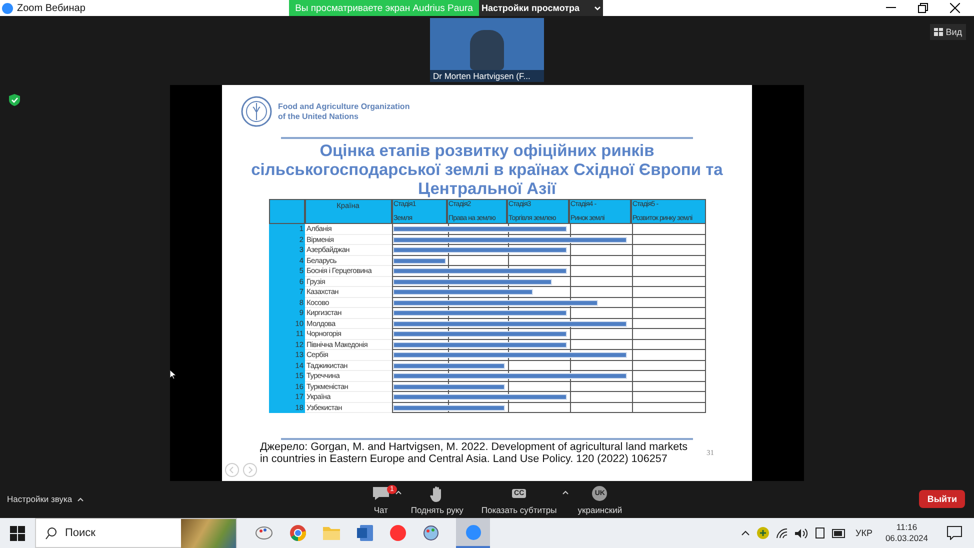  I want to click on document-icon, so click(365, 533).